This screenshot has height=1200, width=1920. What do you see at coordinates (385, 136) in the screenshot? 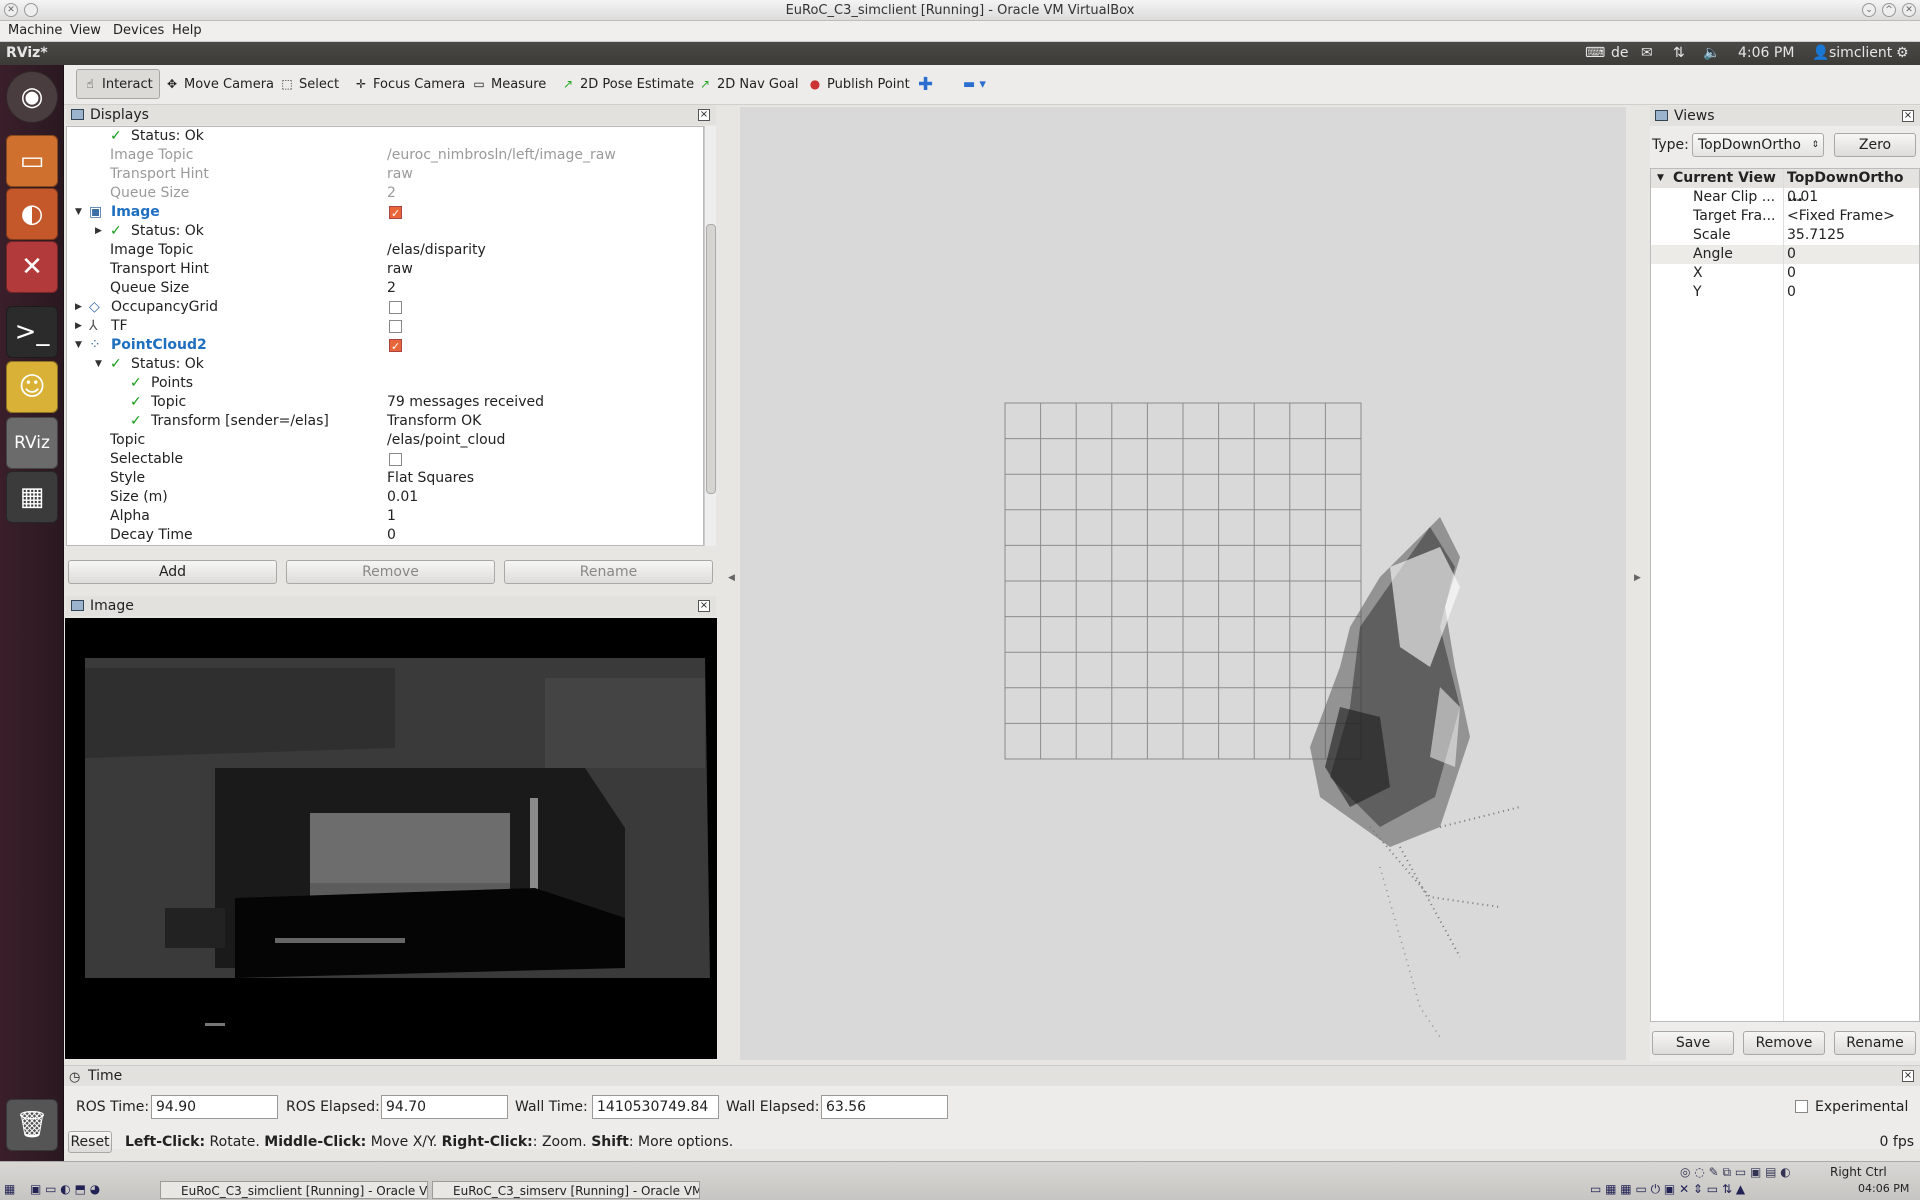
I see `tree-row: ✓ Status: Ok` at bounding box center [385, 136].